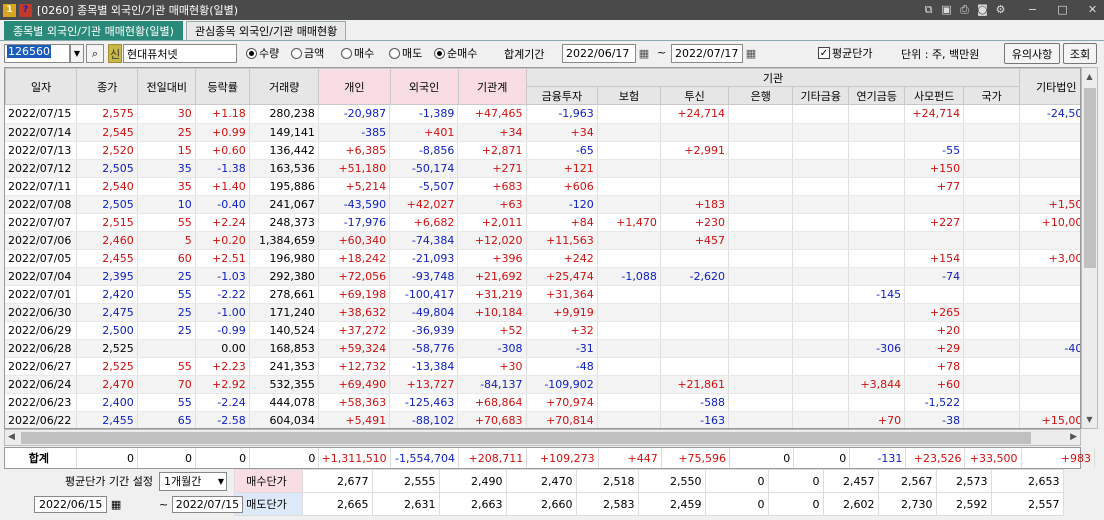 Image resolution: width=1104 pixels, height=520 pixels. What do you see at coordinates (196, 481) in the screenshot?
I see `avg-period-select: 1개월간 ▼` at bounding box center [196, 481].